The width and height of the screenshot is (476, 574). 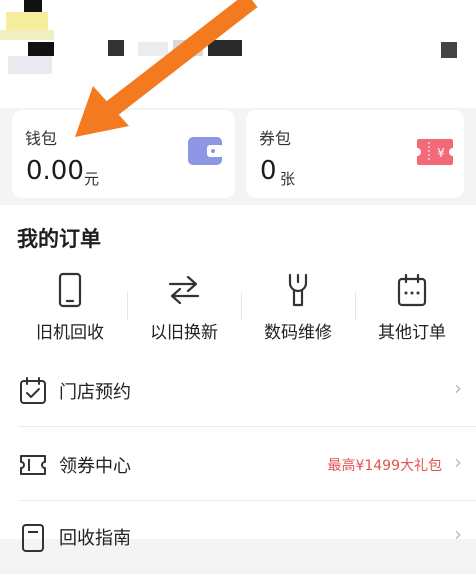 What do you see at coordinates (166, 68) in the screenshot?
I see `annotation-arrow-icon` at bounding box center [166, 68].